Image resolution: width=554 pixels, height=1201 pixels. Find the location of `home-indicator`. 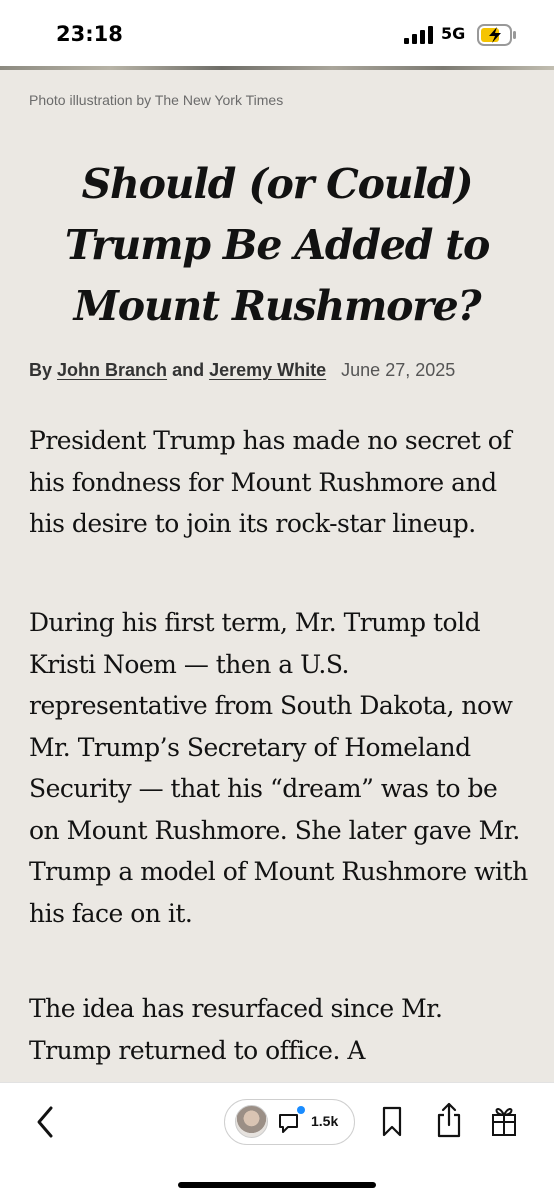

home-indicator is located at coordinates (277, 1185).